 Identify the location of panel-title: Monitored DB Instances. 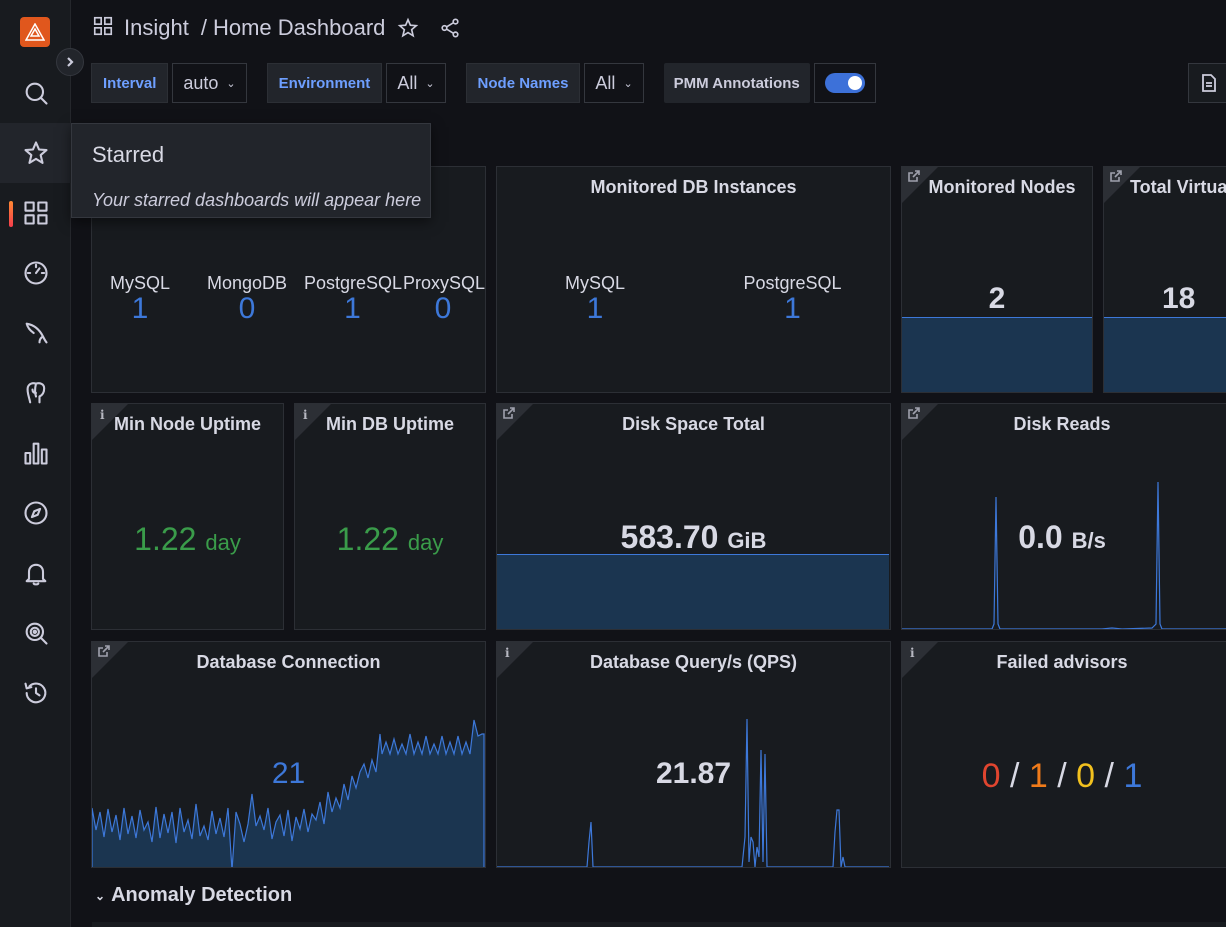
(693, 187).